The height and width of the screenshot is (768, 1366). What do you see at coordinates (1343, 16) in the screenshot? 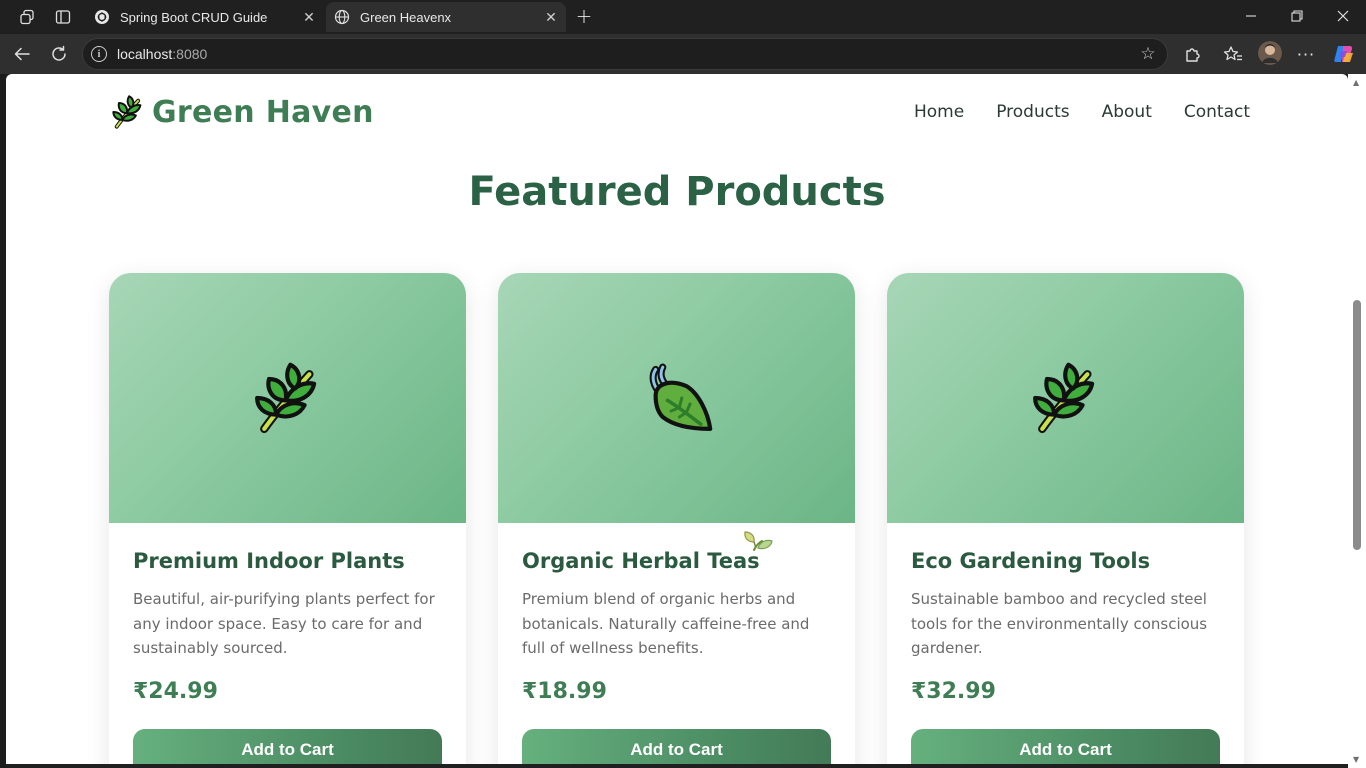
I see `close-window-icon` at bounding box center [1343, 16].